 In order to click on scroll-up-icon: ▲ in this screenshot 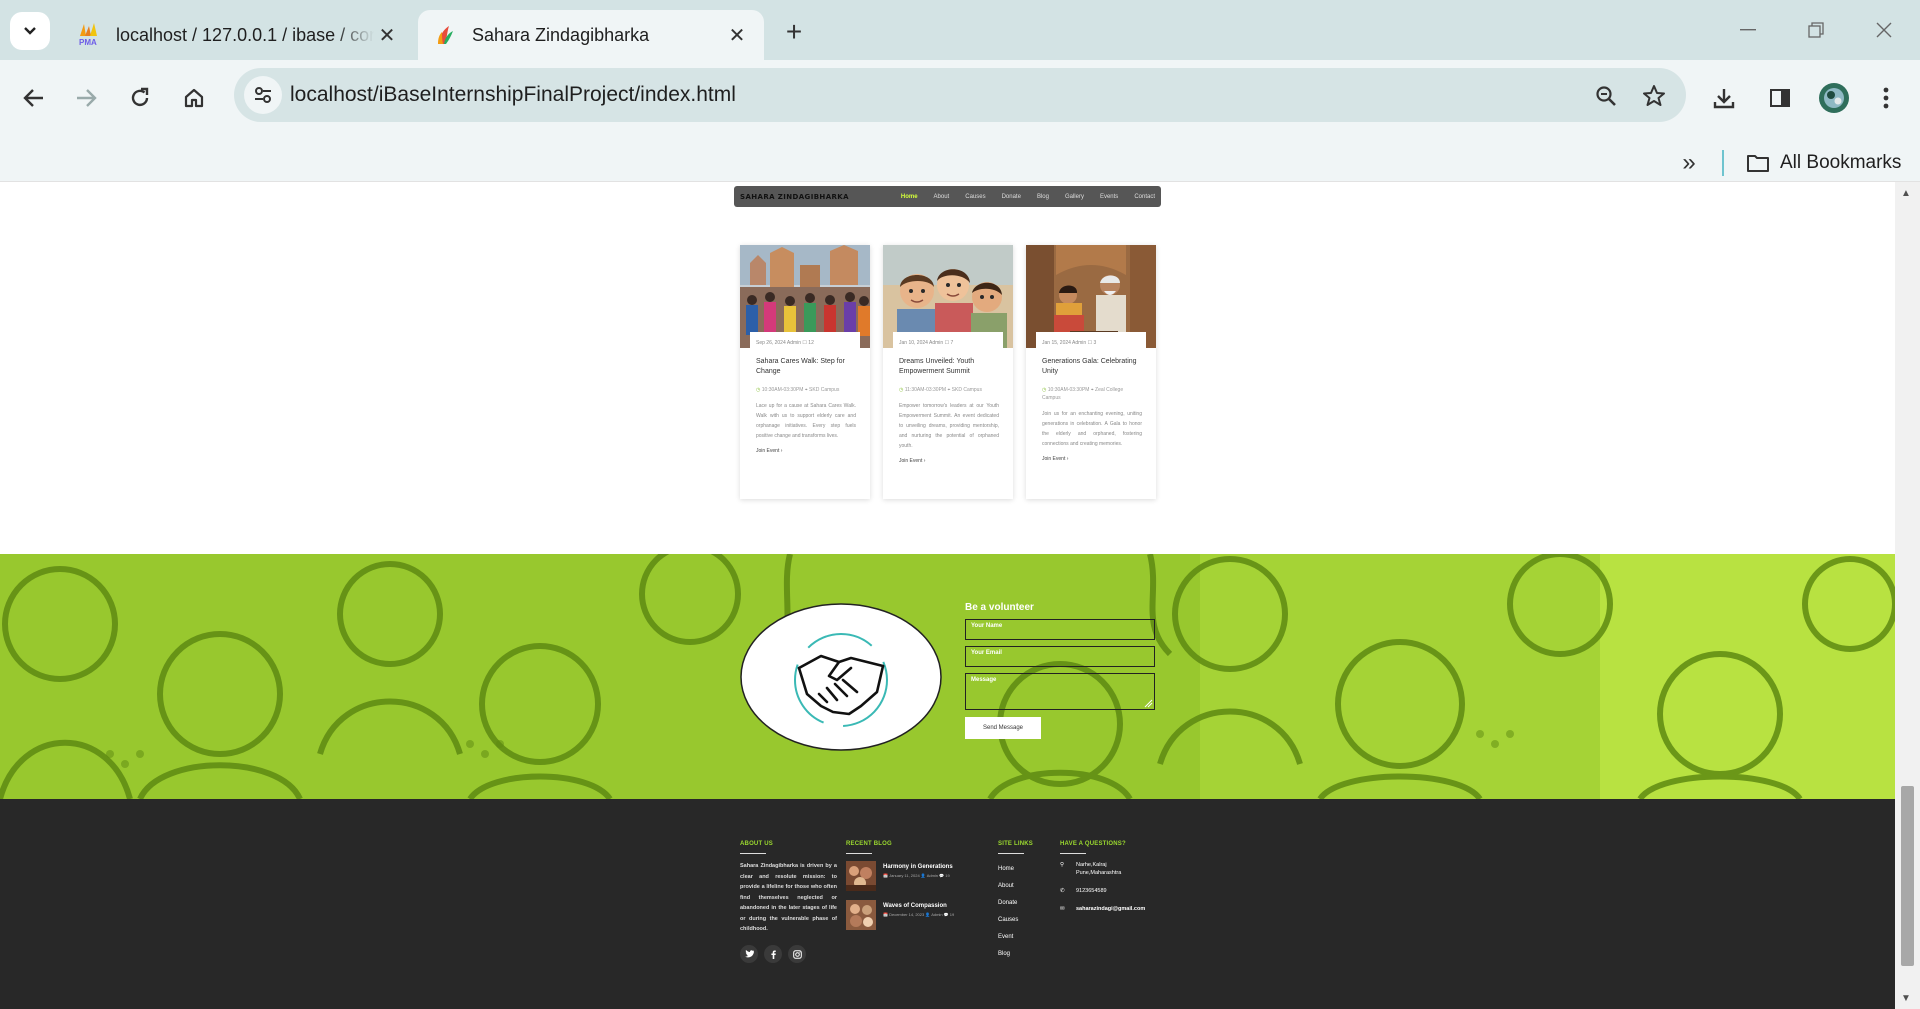, I will do `click(1906, 193)`.